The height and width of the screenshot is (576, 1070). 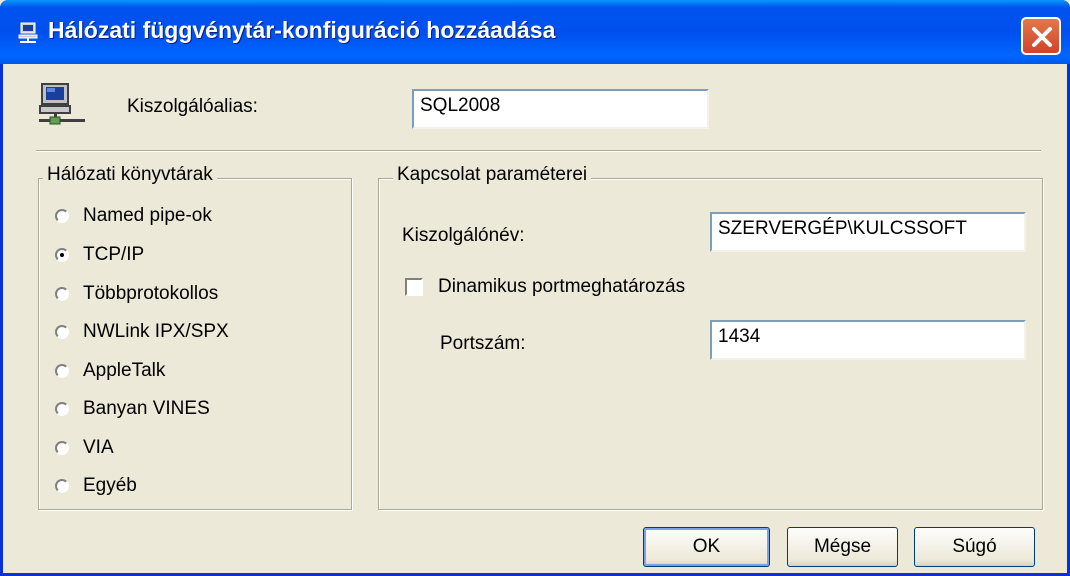 I want to click on radio-other: Egyéb, so click(x=96, y=486).